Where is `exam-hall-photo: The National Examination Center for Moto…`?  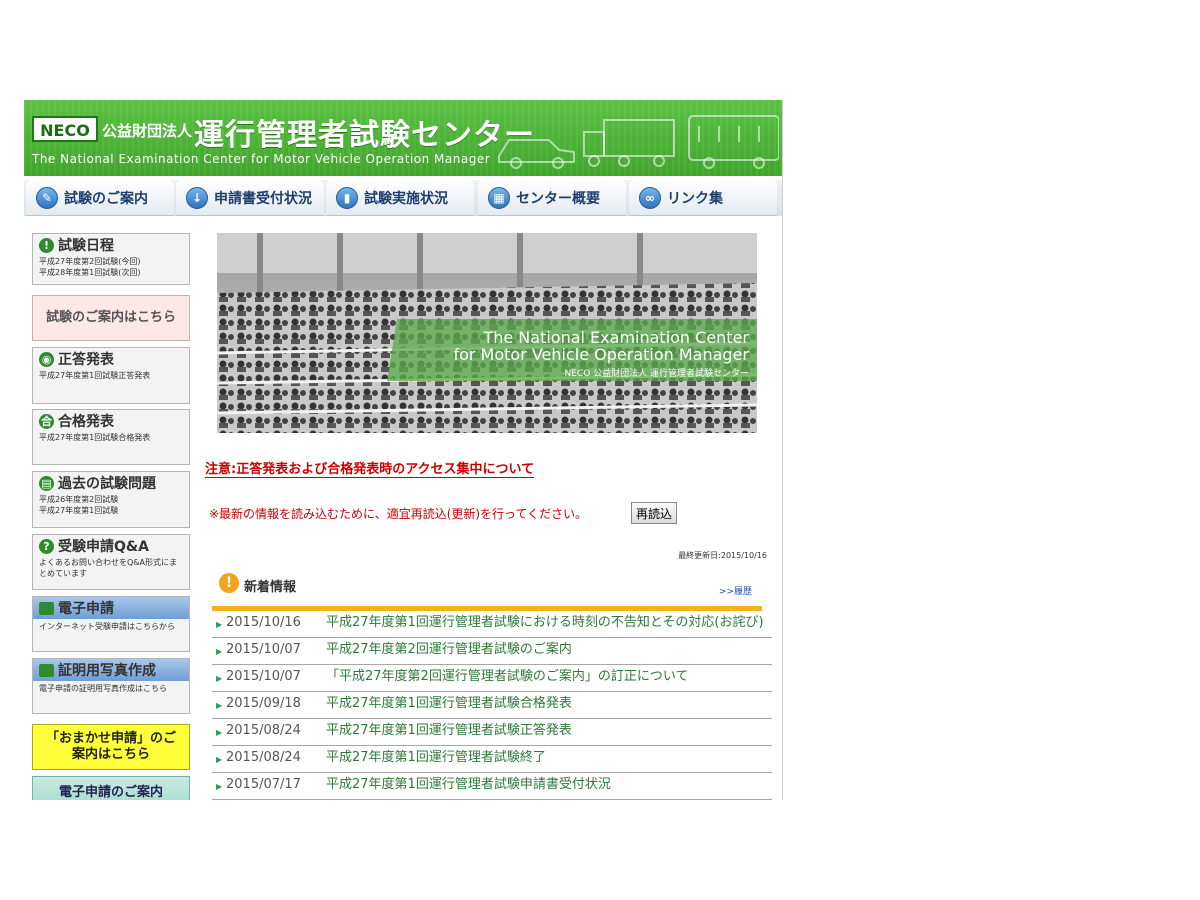
exam-hall-photo: The National Examination Center for Moto… is located at coordinates (487, 333).